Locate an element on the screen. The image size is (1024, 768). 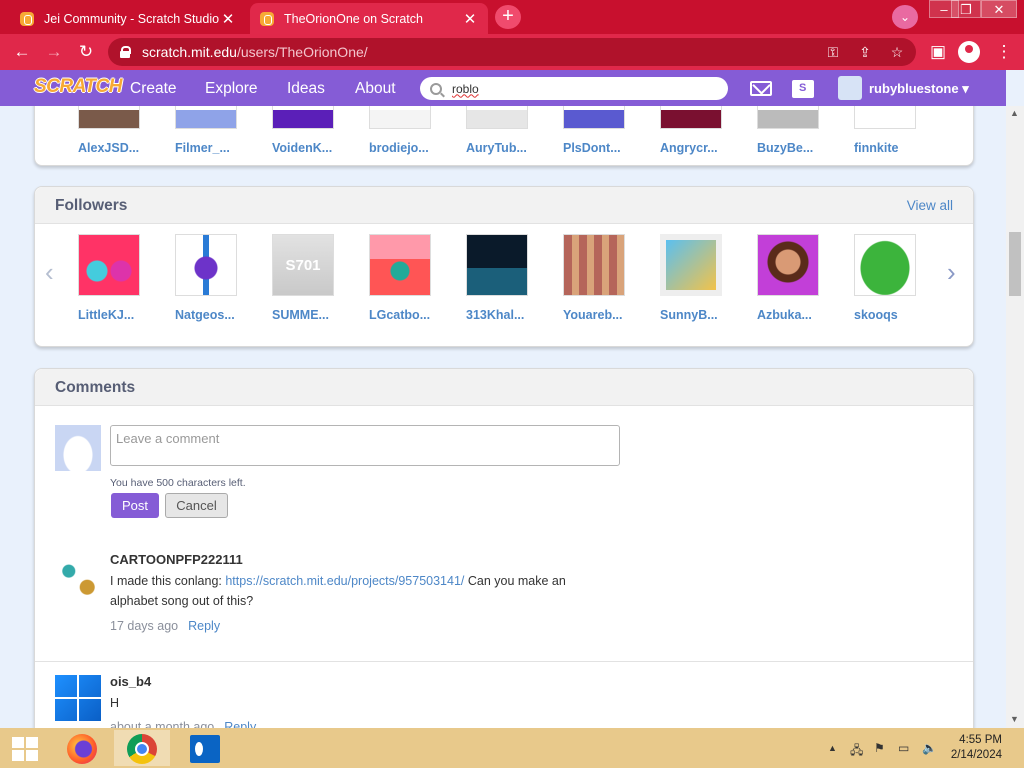
page-scrollbar: ▲ ▼ is located at coordinates (1015, 417).